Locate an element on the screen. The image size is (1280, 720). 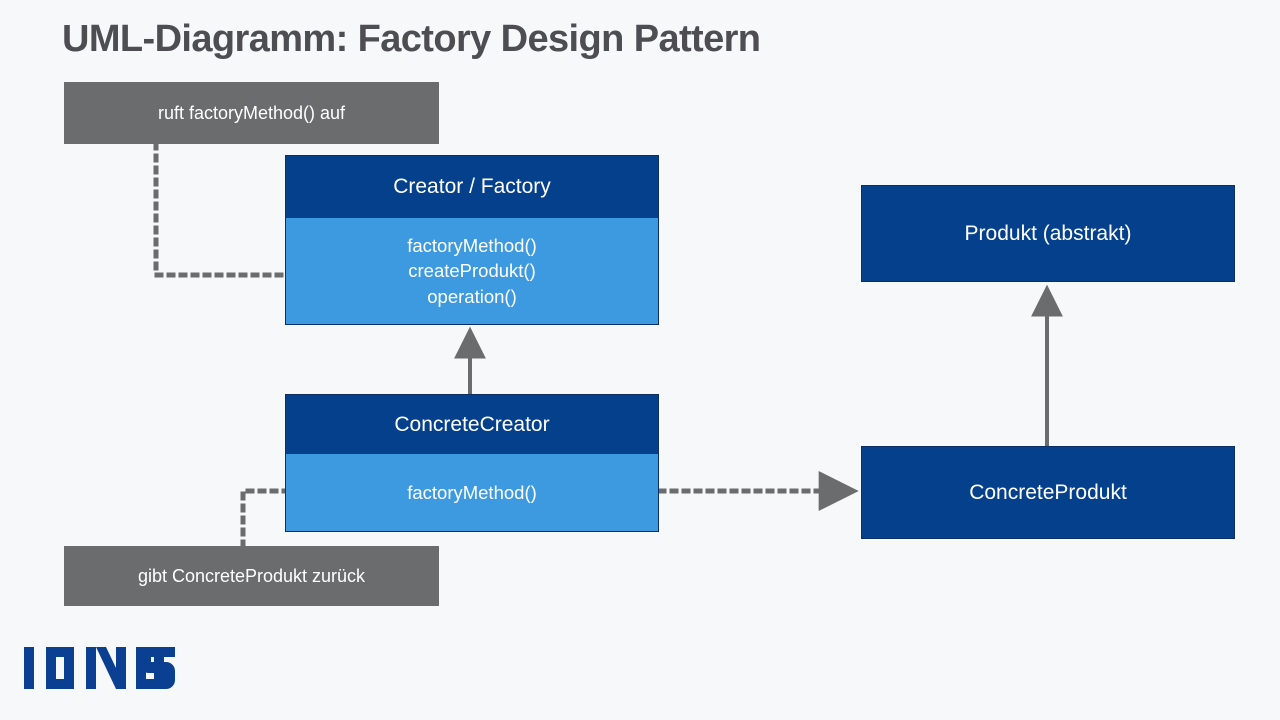
class-box-produkt-abstrakt: Produkt (abstrakt) is located at coordinates (1048, 233).